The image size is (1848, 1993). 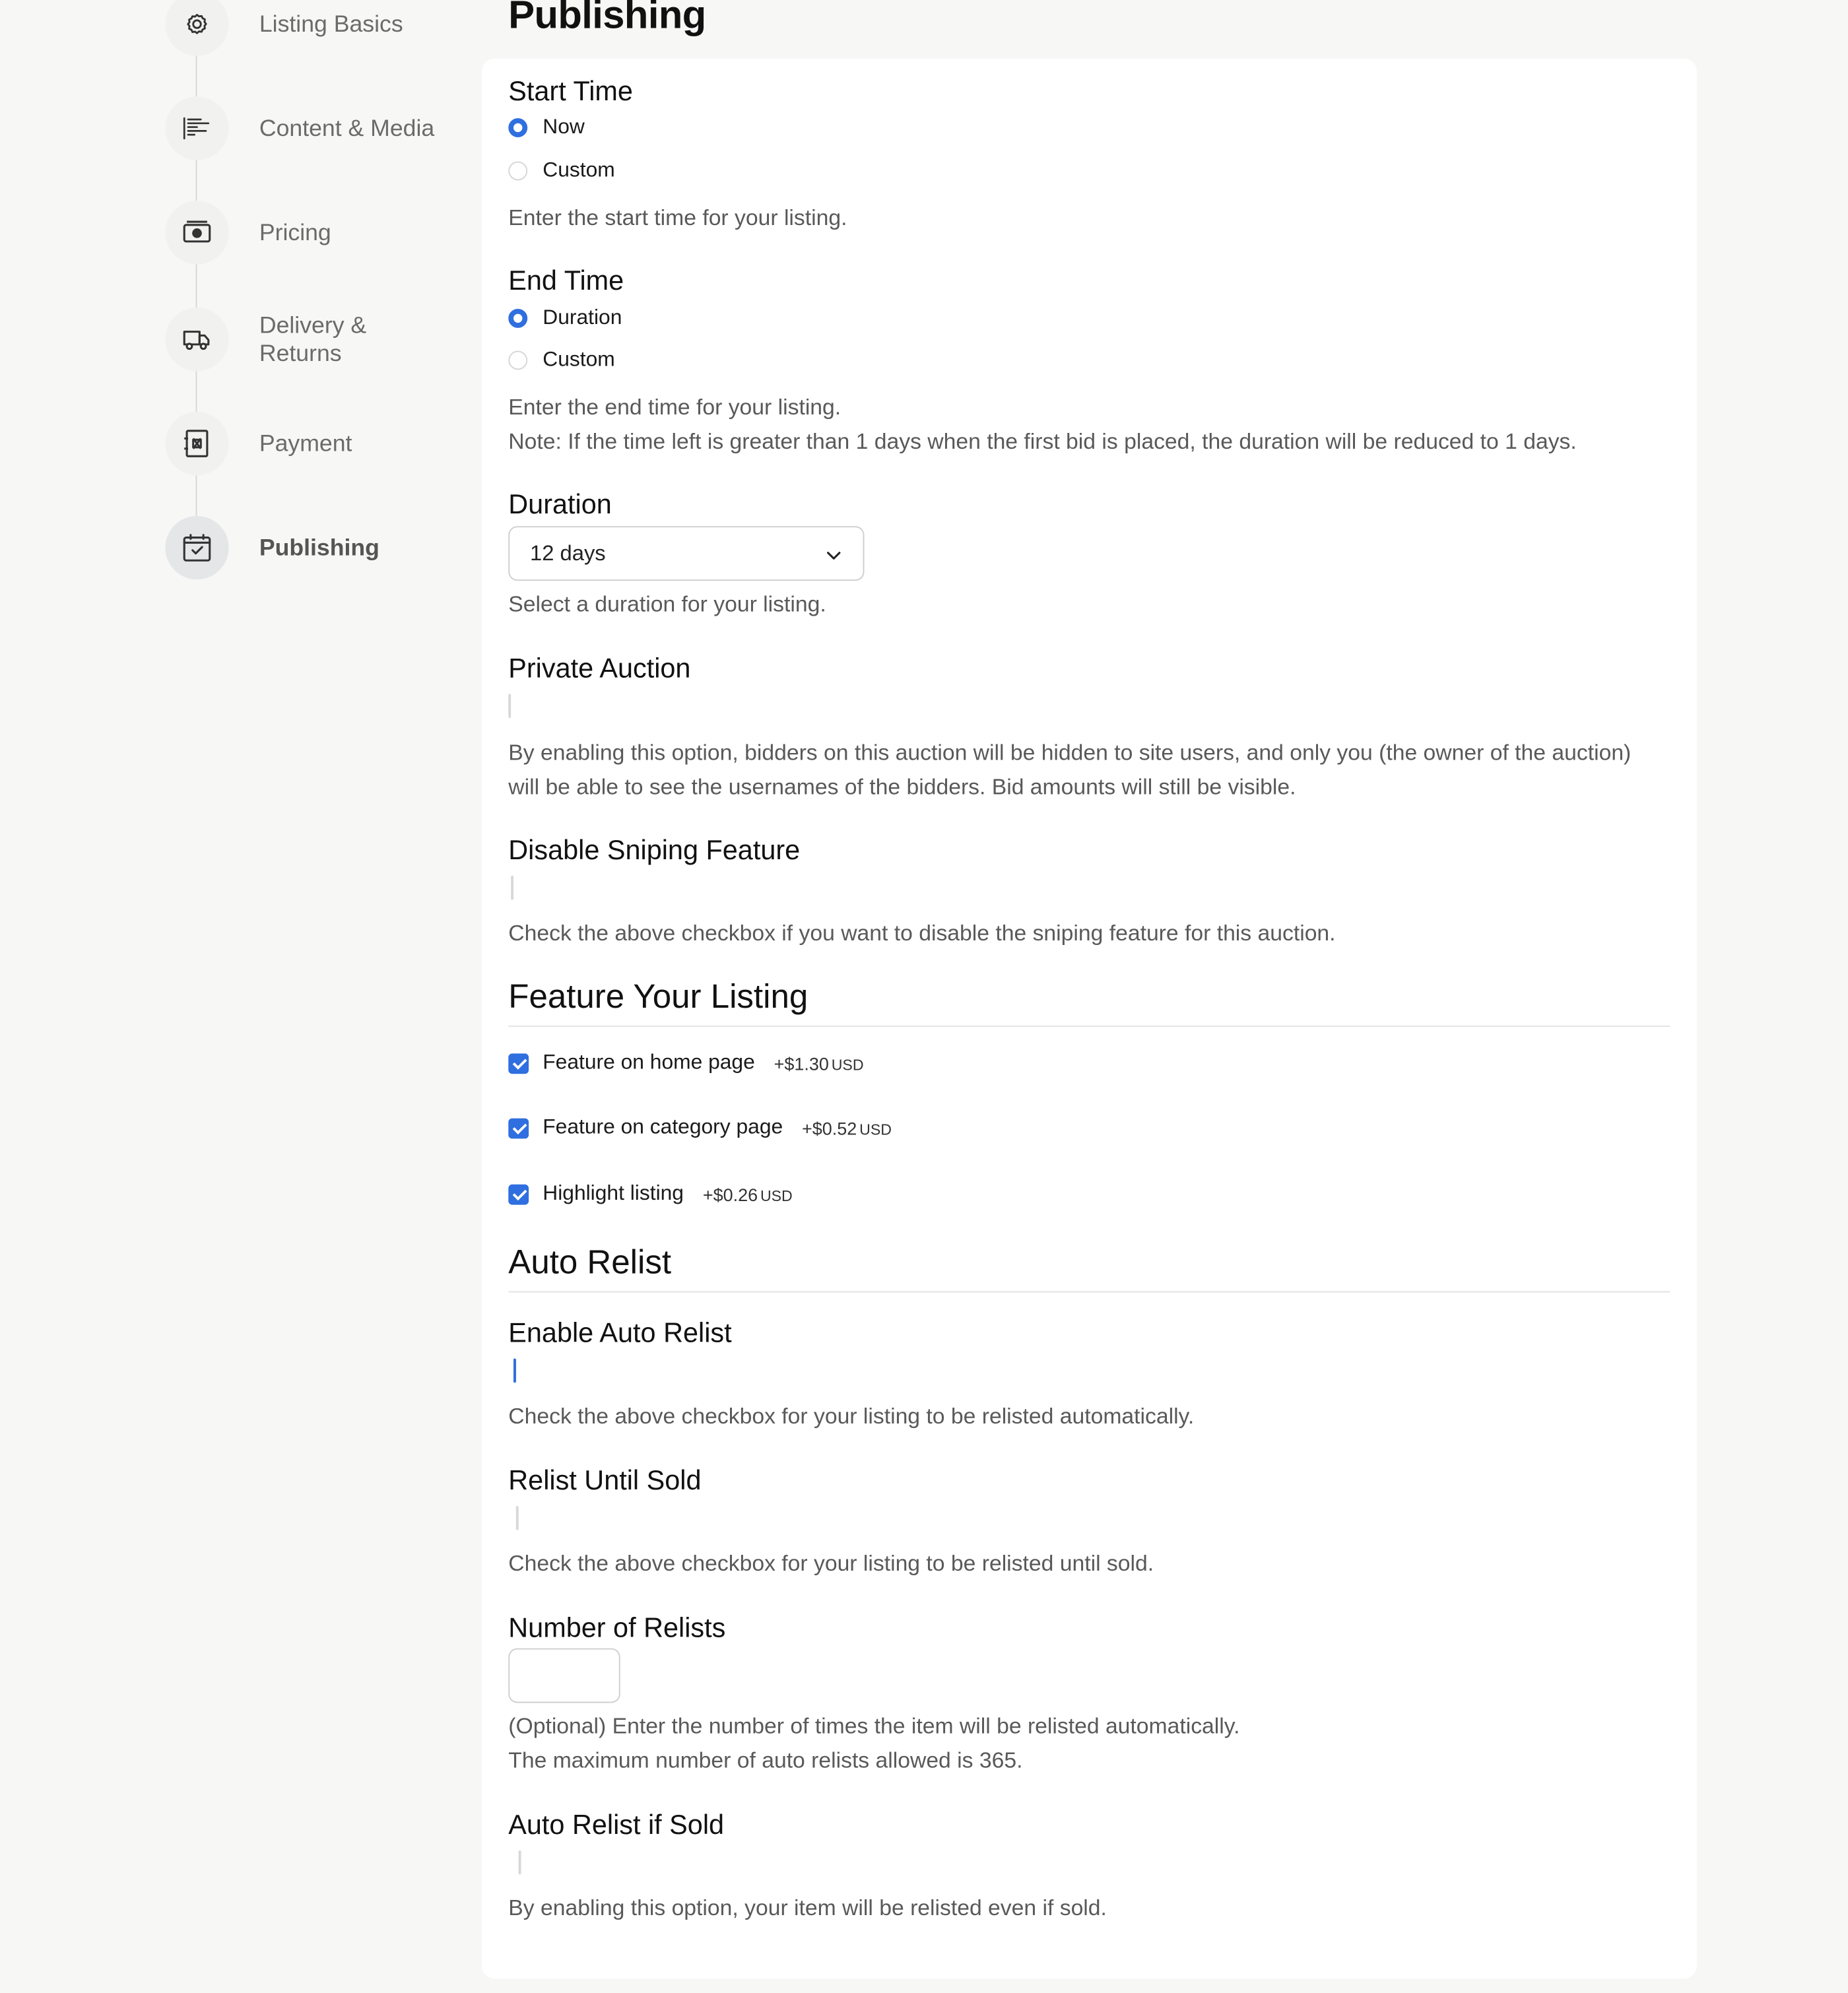 I want to click on auto-relist-heading: Auto Relist, so click(x=590, y=1262).